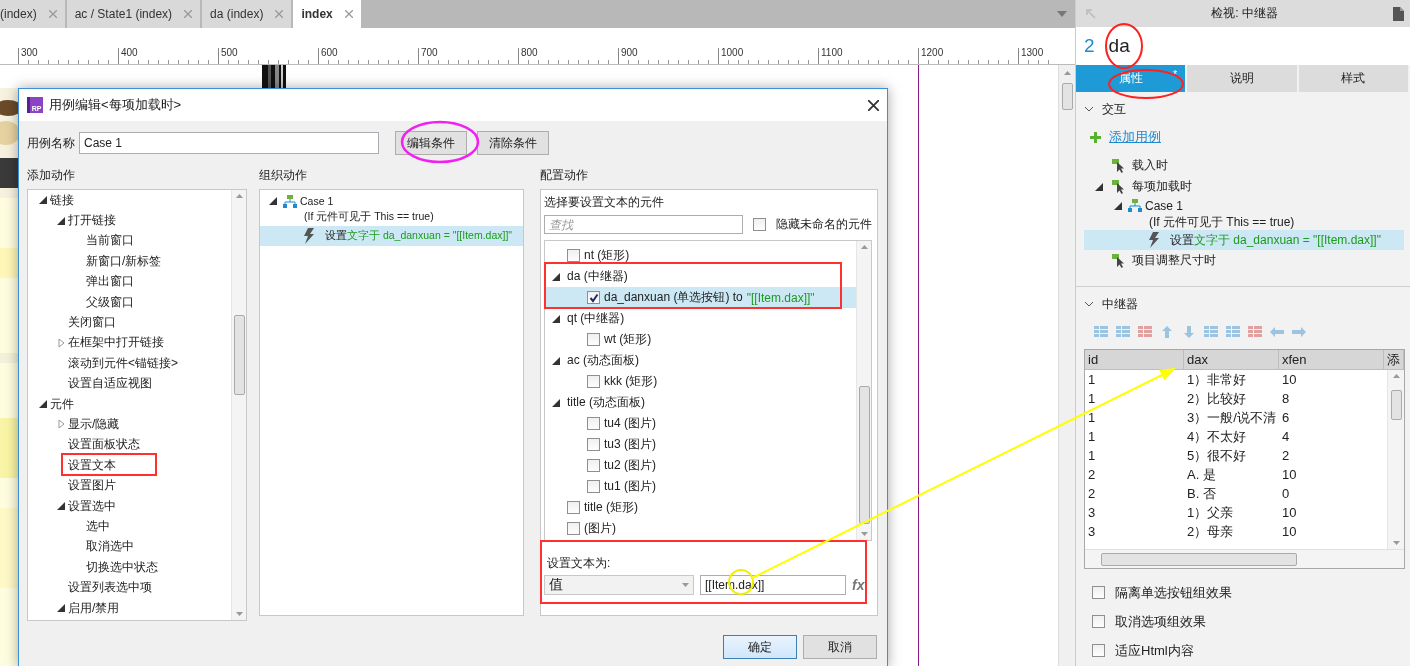 The image size is (1410, 666). I want to click on horizontal-scrollbar, so click(1244, 558).